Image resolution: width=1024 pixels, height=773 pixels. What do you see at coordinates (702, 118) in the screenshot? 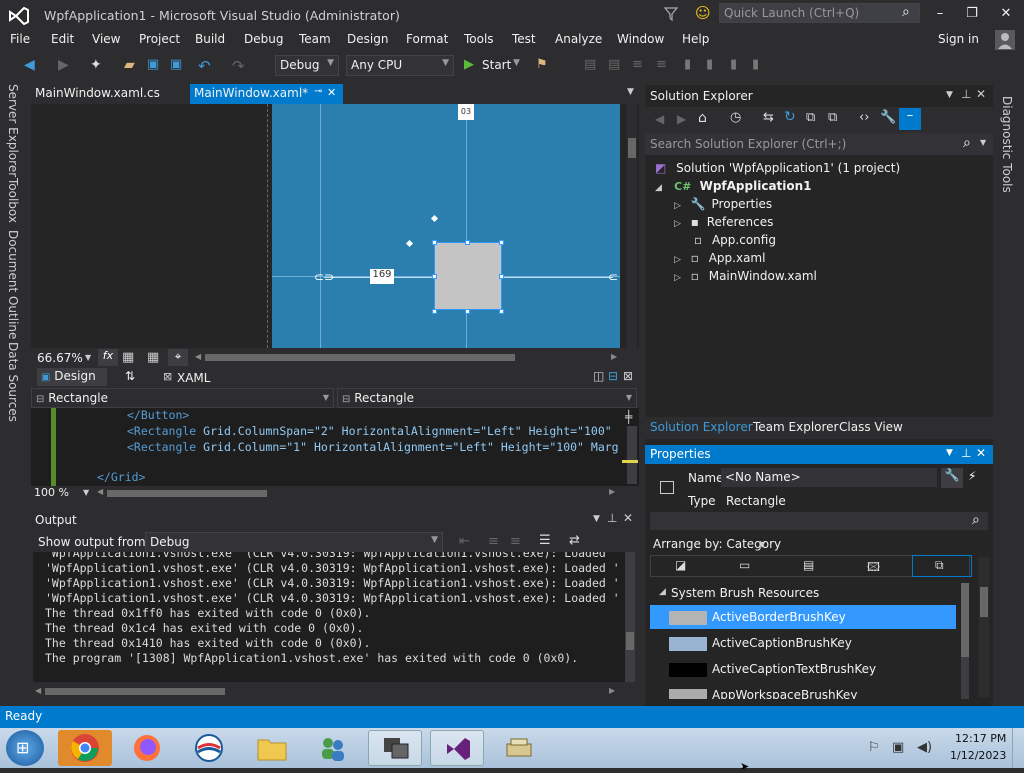
I see `home-icon: ⌂` at bounding box center [702, 118].